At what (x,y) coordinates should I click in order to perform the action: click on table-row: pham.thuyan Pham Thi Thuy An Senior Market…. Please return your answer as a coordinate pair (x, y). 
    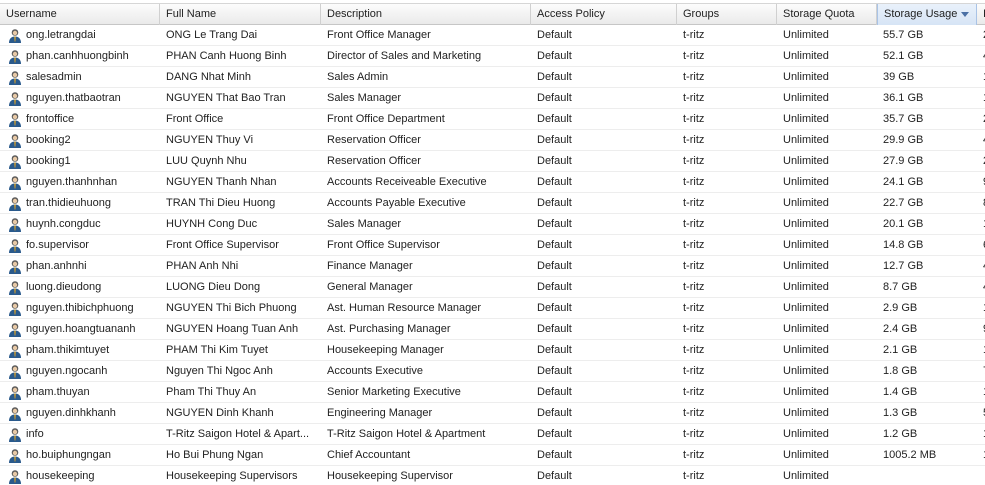
    Looking at the image, I should click on (492, 392).